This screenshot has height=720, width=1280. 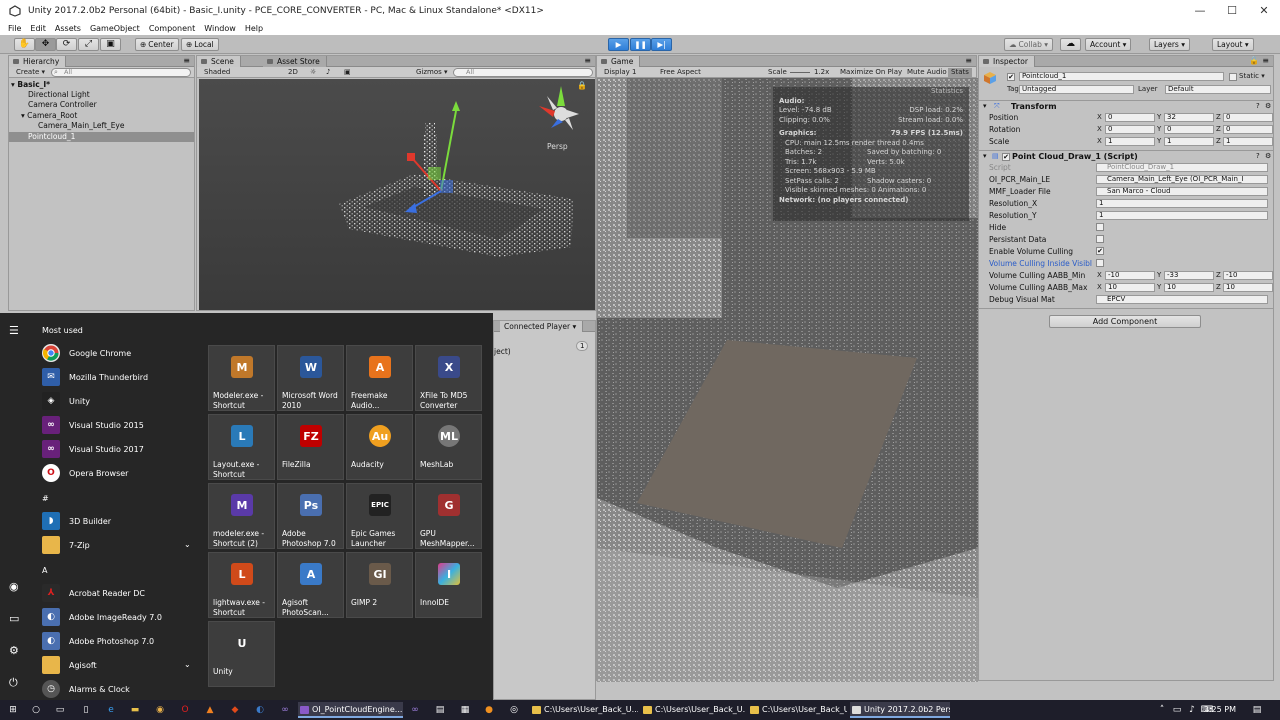 I want to click on task-view-icon: ▭, so click(x=60, y=710).